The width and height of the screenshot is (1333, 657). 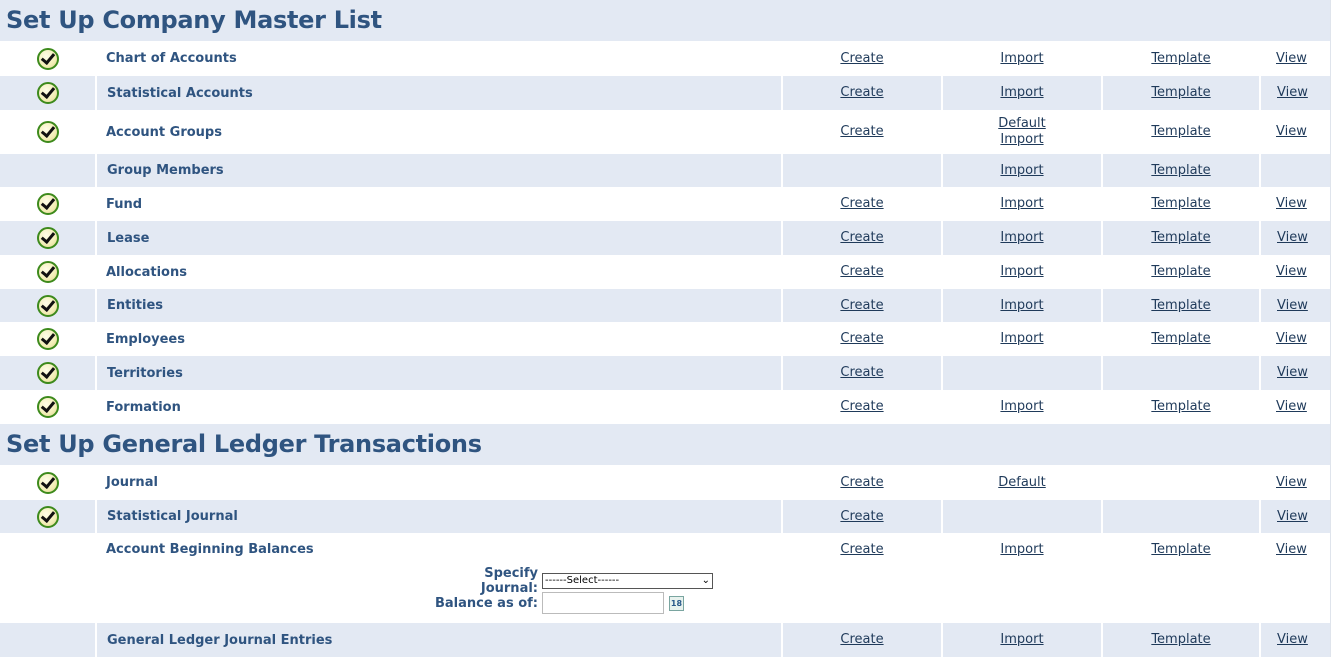 I want to click on specify-journal-selected: ------Select------, so click(x=582, y=580).